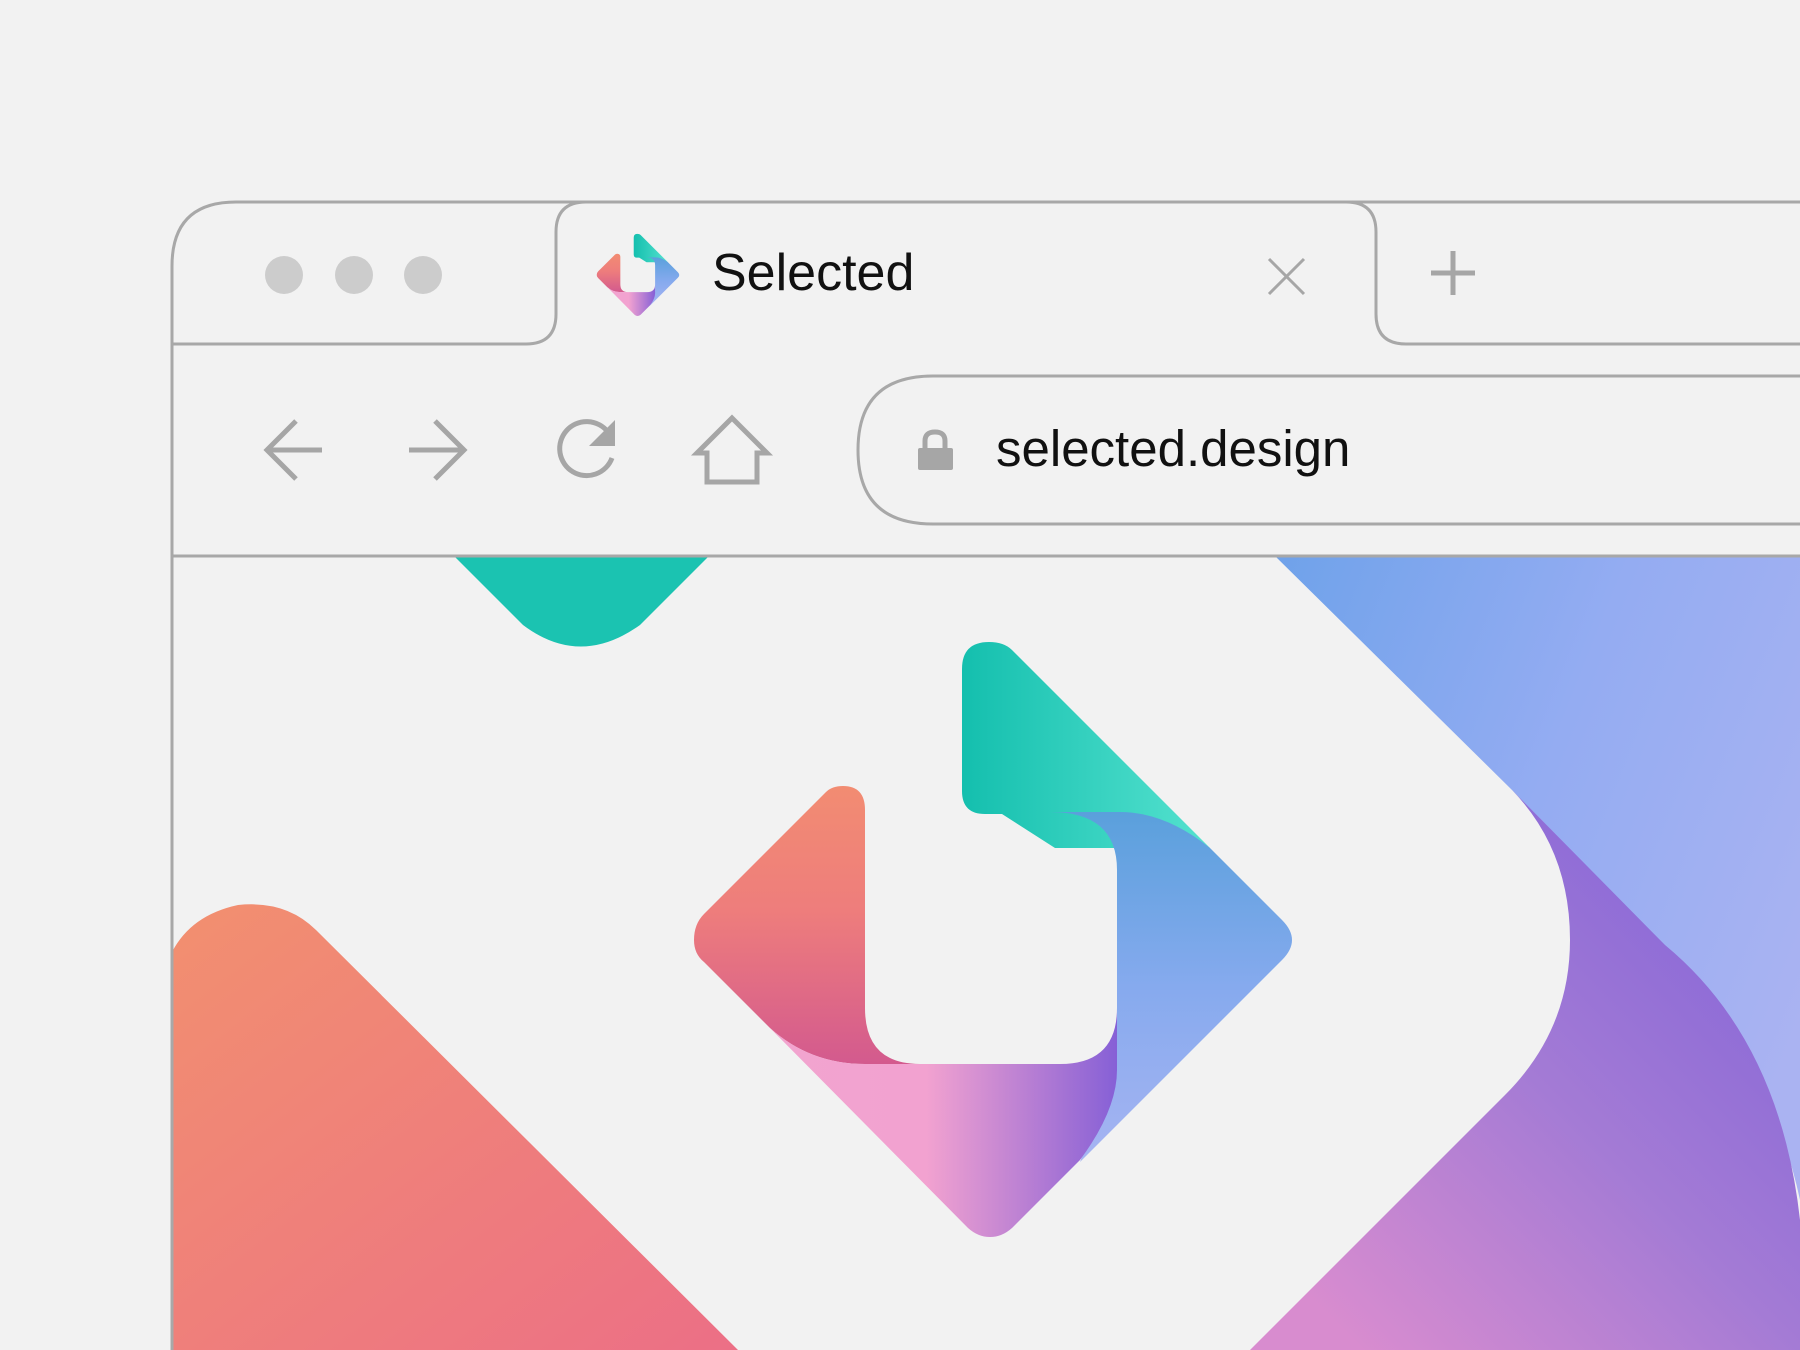 Image resolution: width=1800 pixels, height=1350 pixels. I want to click on reload-button, so click(584, 450).